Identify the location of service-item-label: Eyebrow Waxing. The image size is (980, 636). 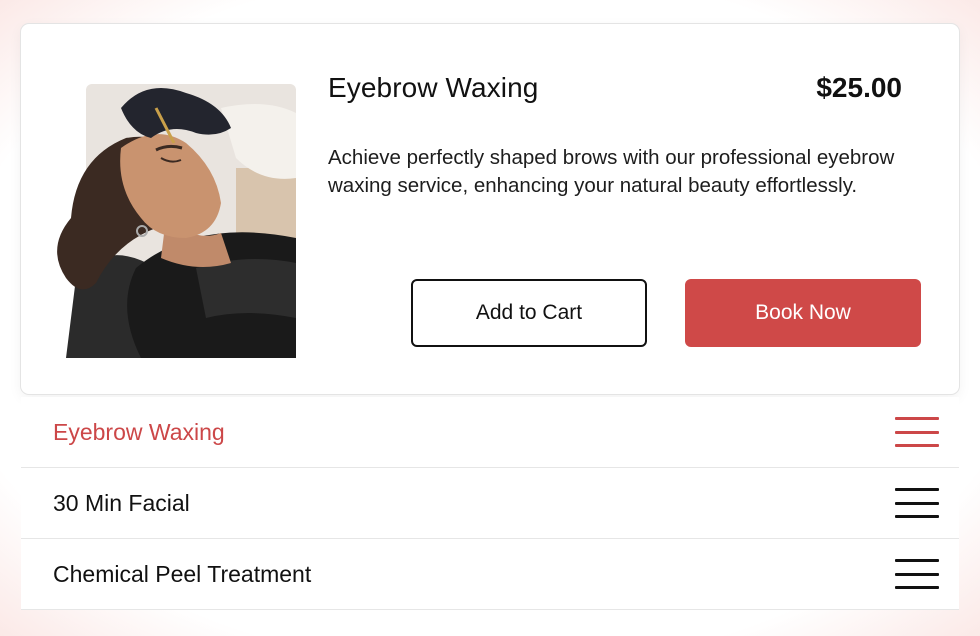
(139, 431).